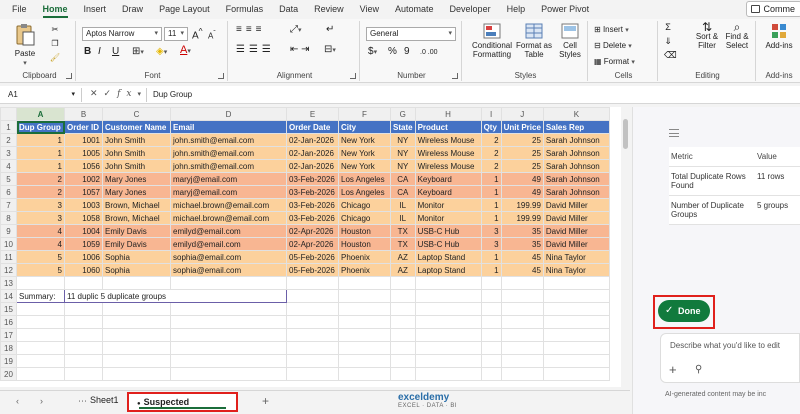  What do you see at coordinates (8, 257) in the screenshot?
I see `row-header: 11` at bounding box center [8, 257].